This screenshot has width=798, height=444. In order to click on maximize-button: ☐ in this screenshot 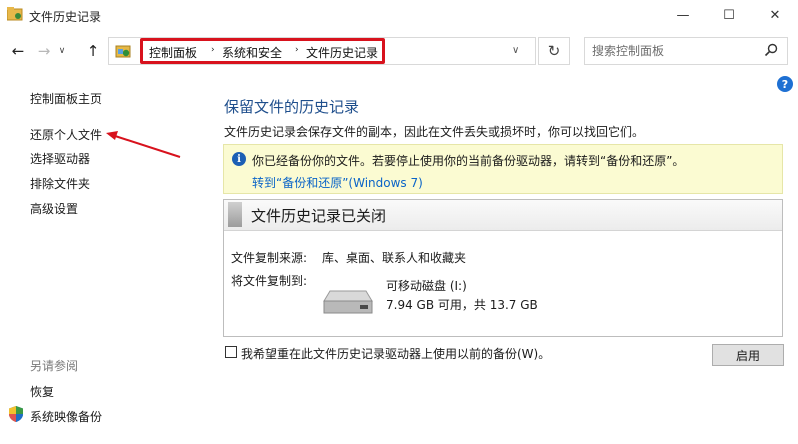, I will do `click(729, 15)`.